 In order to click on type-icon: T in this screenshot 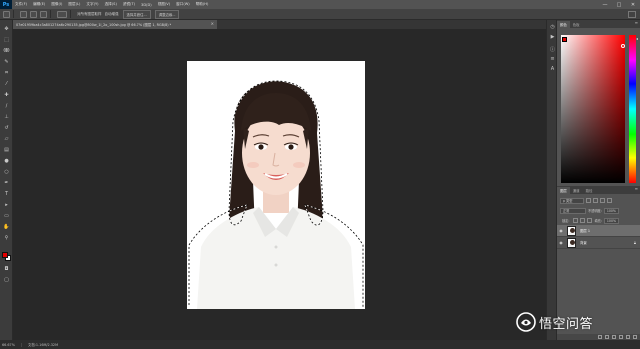, I will do `click(6, 194)`.